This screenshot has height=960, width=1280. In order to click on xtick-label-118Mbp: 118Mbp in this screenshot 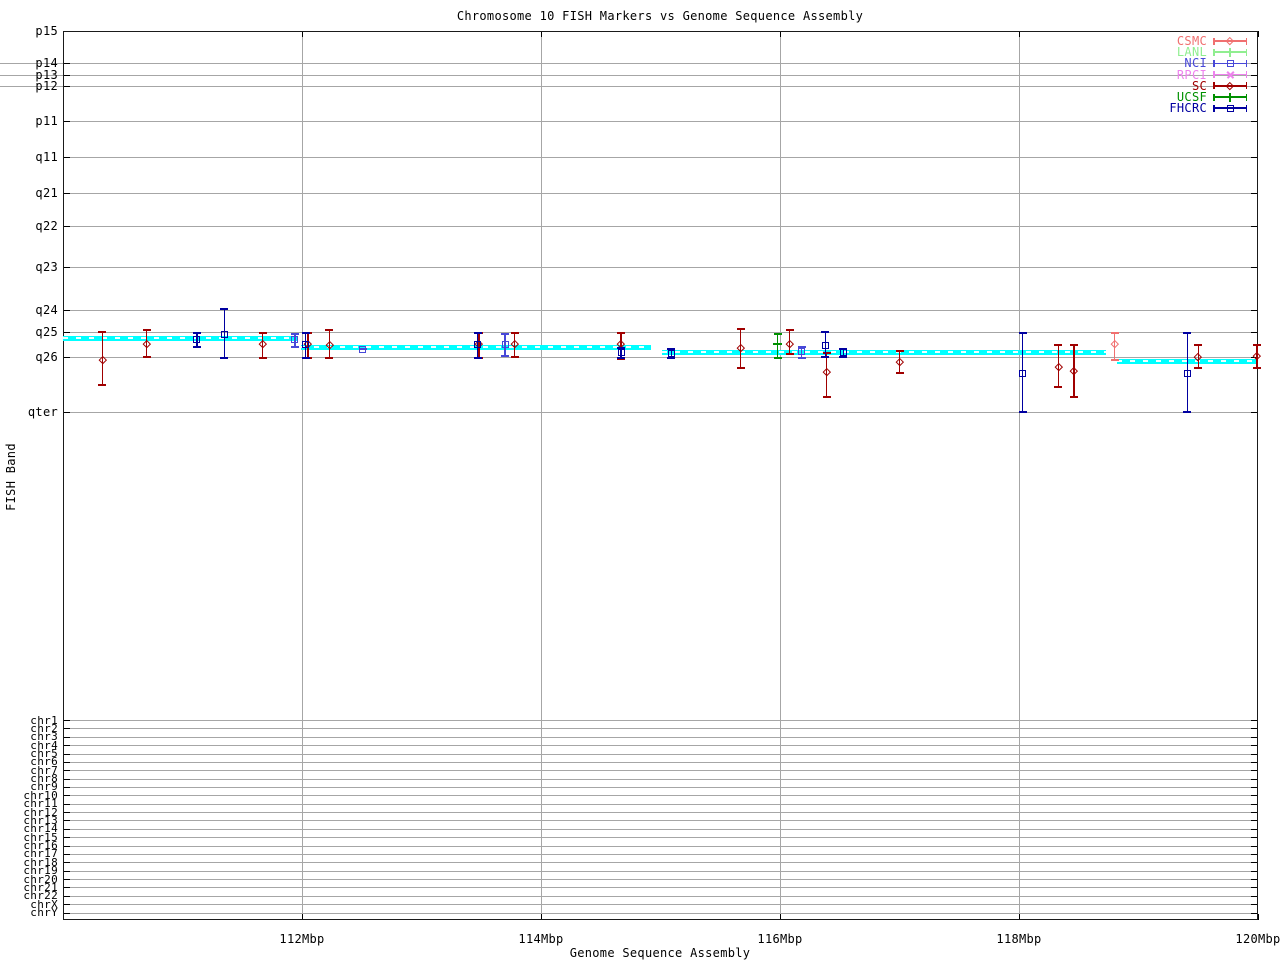, I will do `click(1019, 939)`.